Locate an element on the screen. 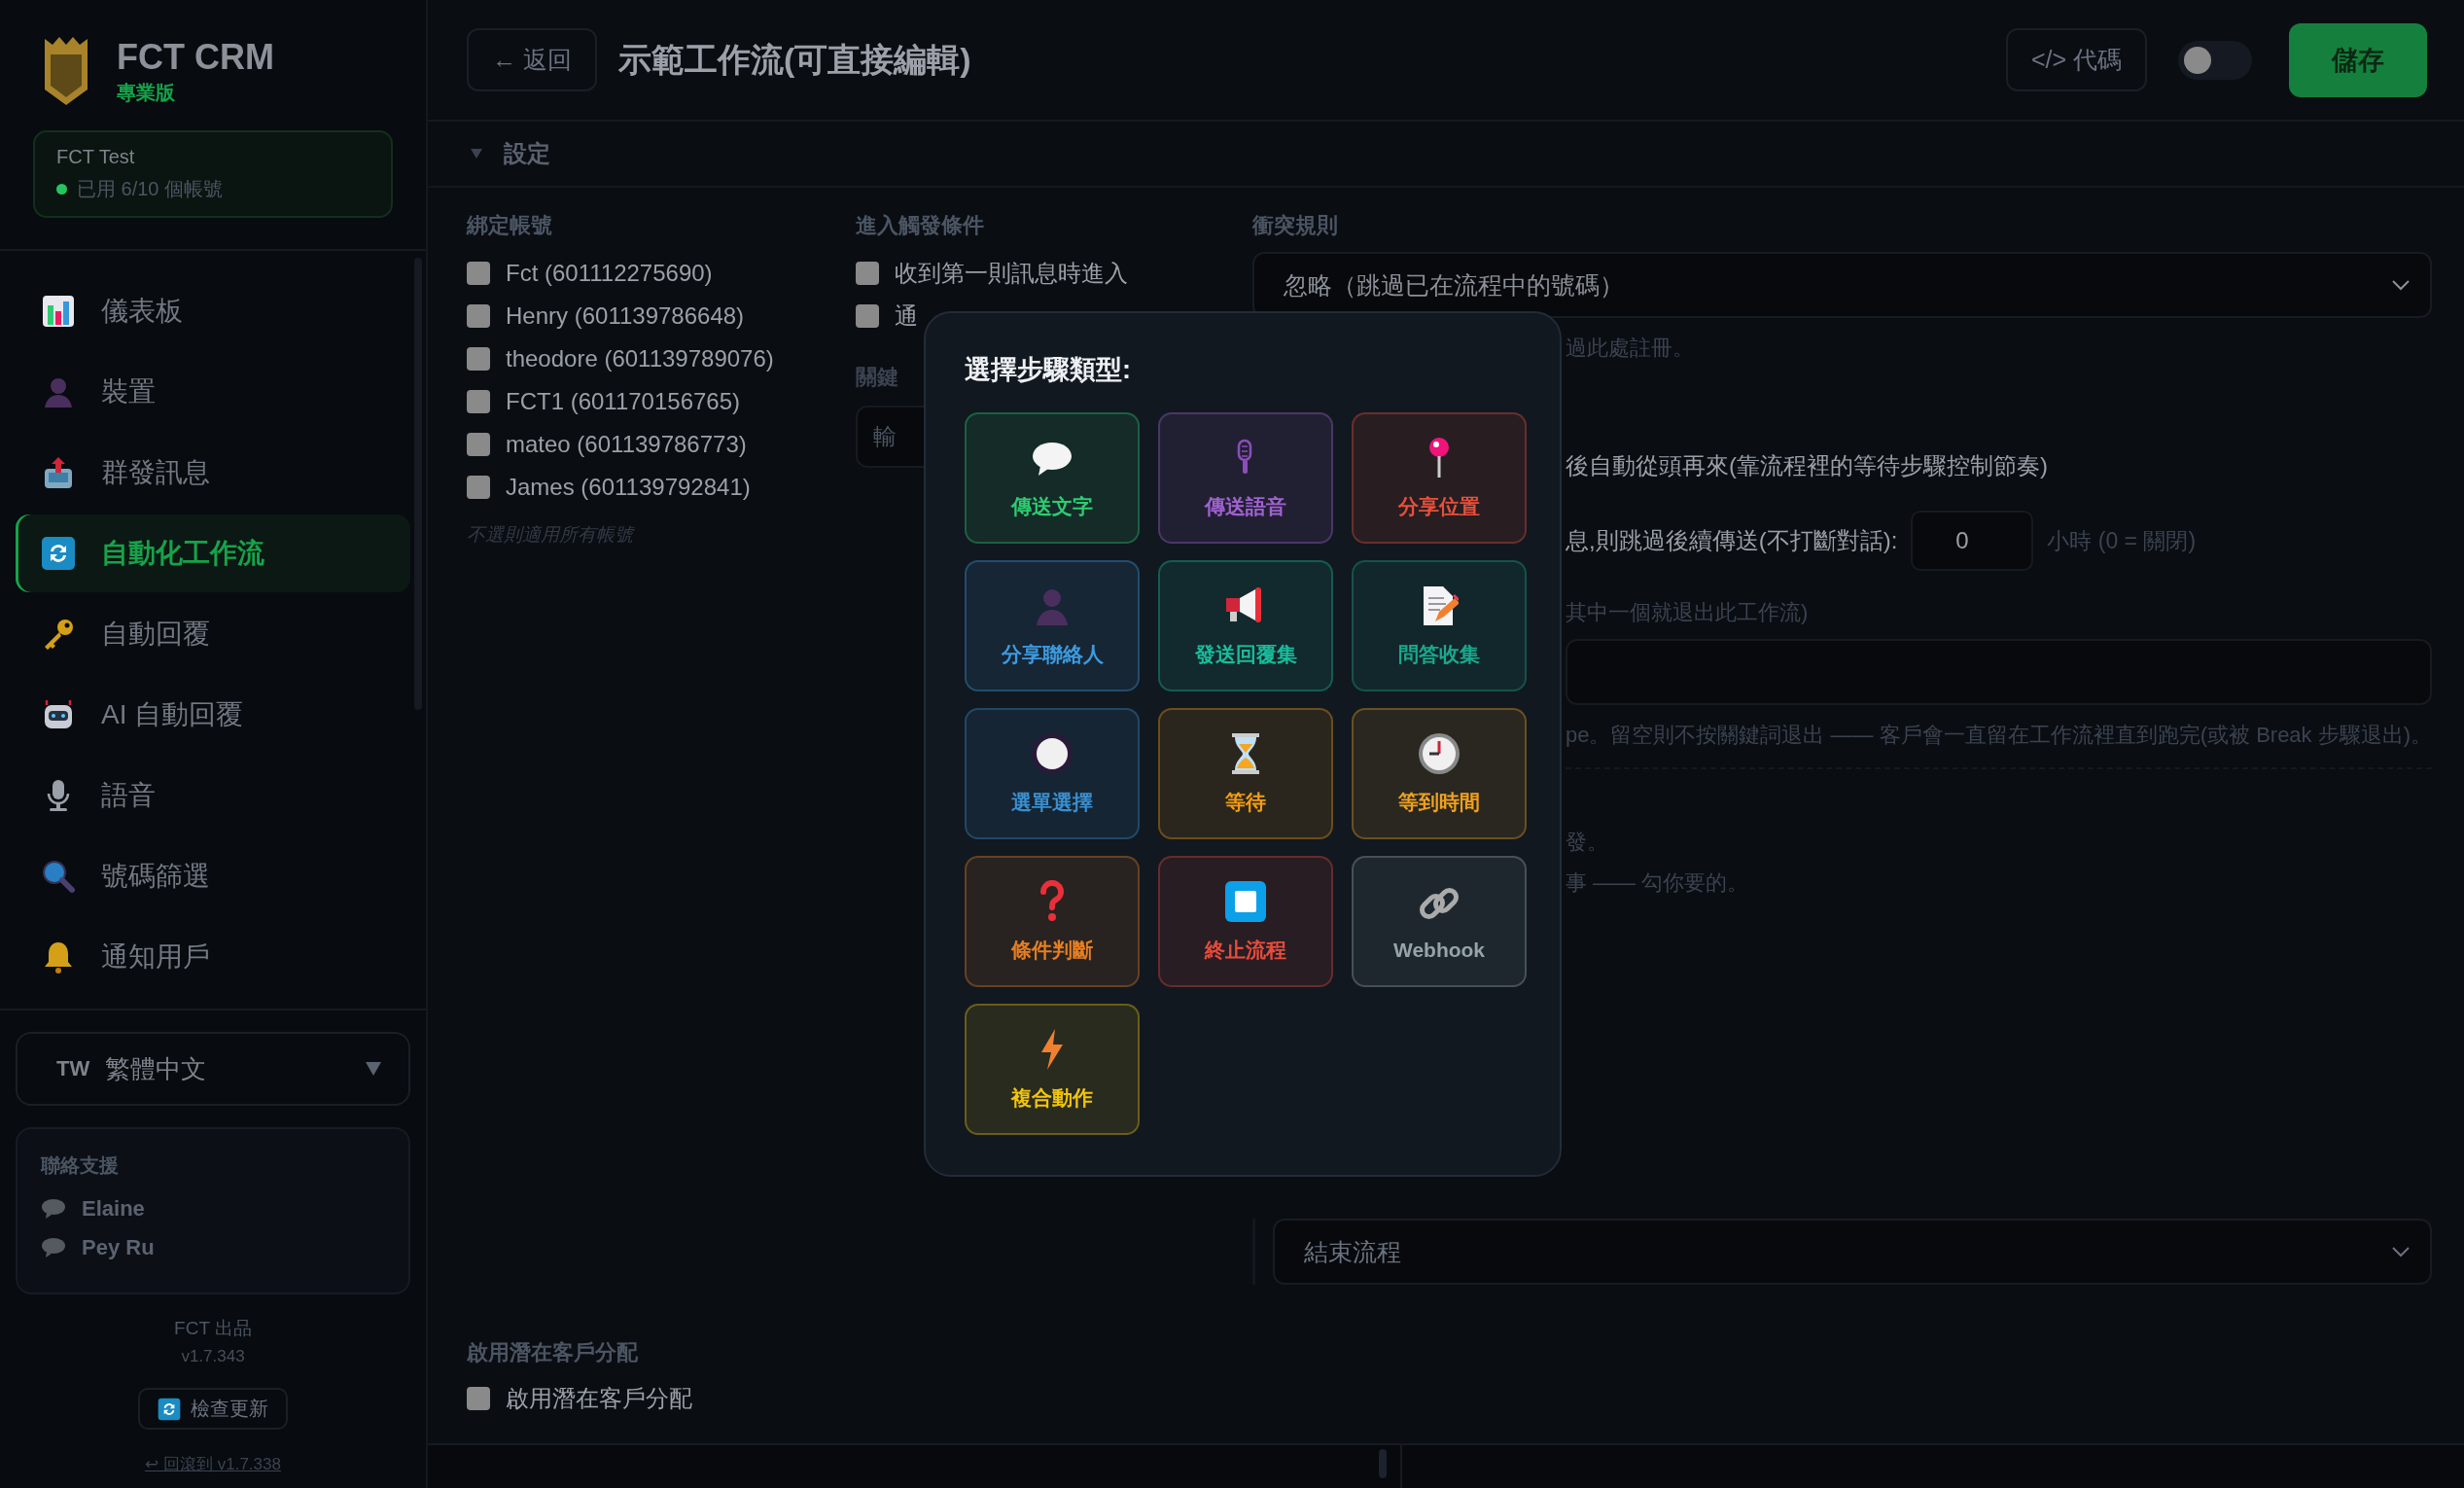  version-label: v1.7.343 is located at coordinates (213, 1356).